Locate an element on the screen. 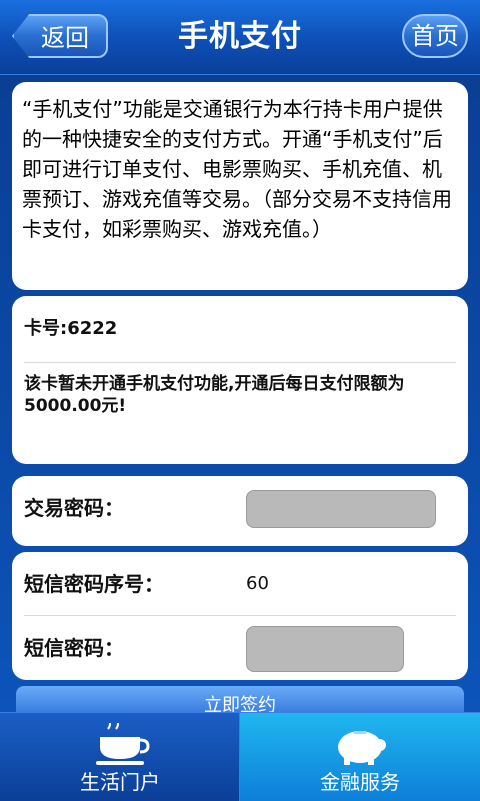 This screenshot has width=480, height=801. card-notice: 该卡暂未开通手机支付功能,开通后每日支付限额为5000.00元! is located at coordinates (214, 395).